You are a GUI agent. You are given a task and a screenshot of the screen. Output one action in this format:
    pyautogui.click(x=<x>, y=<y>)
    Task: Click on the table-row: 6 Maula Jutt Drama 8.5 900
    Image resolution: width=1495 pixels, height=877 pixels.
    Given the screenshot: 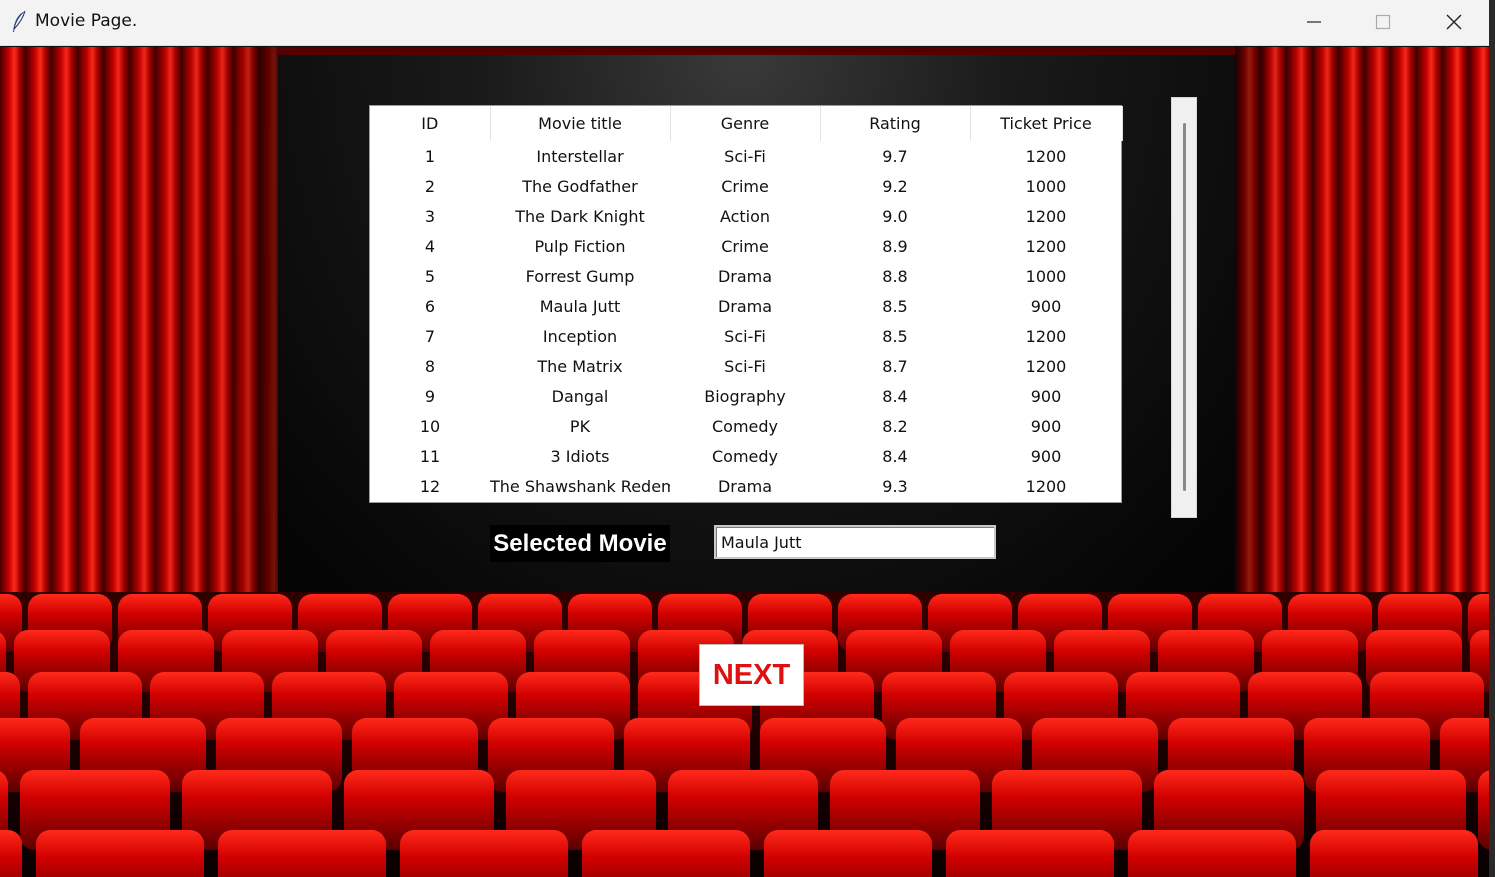 What is the action you would take?
    pyautogui.click(x=746, y=306)
    